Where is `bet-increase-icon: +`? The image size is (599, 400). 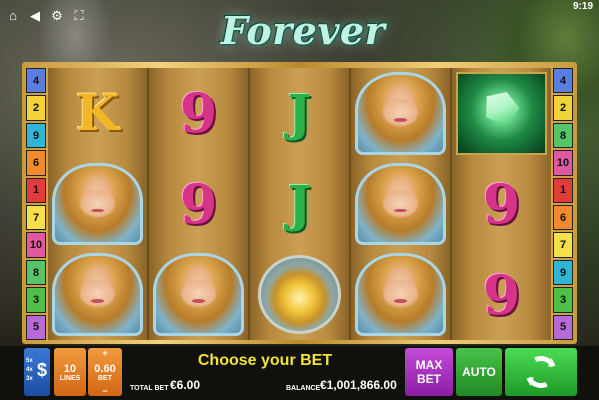
bet-increase-icon: + is located at coordinates (104, 353).